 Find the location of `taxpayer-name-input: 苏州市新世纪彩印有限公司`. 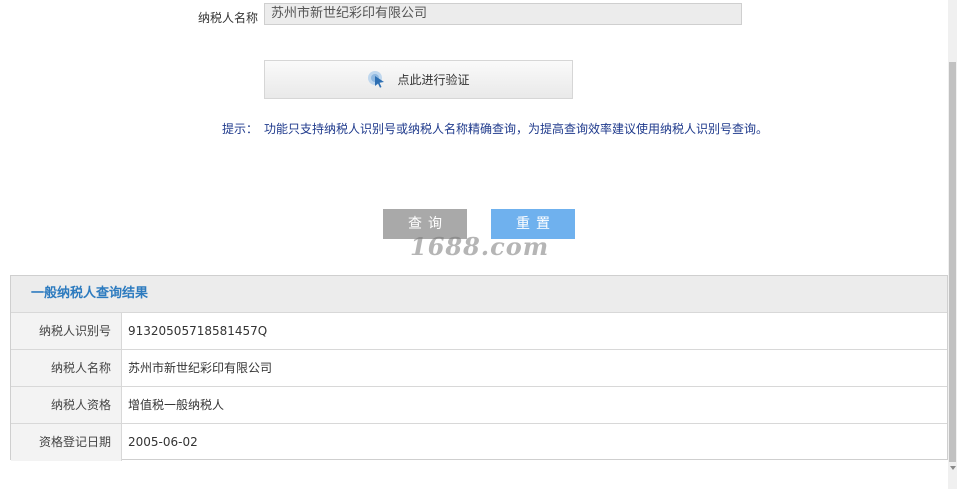

taxpayer-name-input: 苏州市新世纪彩印有限公司 is located at coordinates (503, 14).